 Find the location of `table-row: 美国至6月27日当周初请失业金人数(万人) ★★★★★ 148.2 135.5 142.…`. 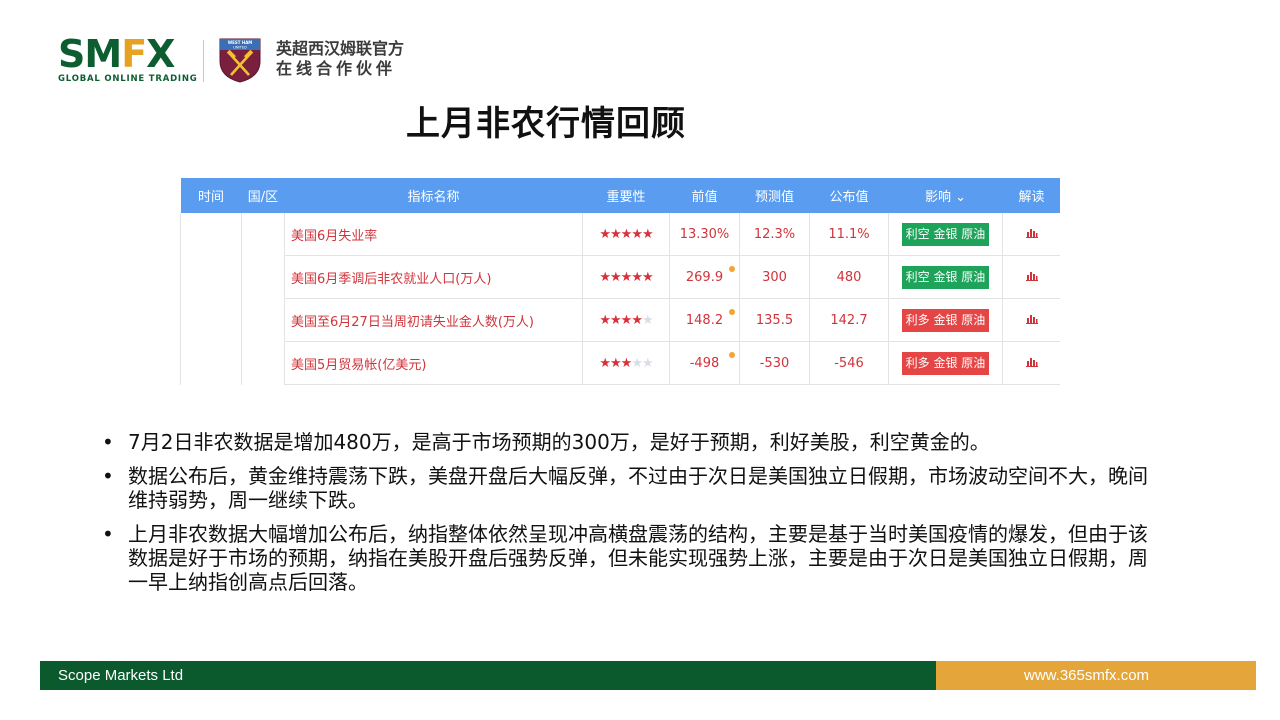

table-row: 美国至6月27日当周初请失业金人数(万人) ★★★★★ 148.2 135.5 142.… is located at coordinates (620, 320).